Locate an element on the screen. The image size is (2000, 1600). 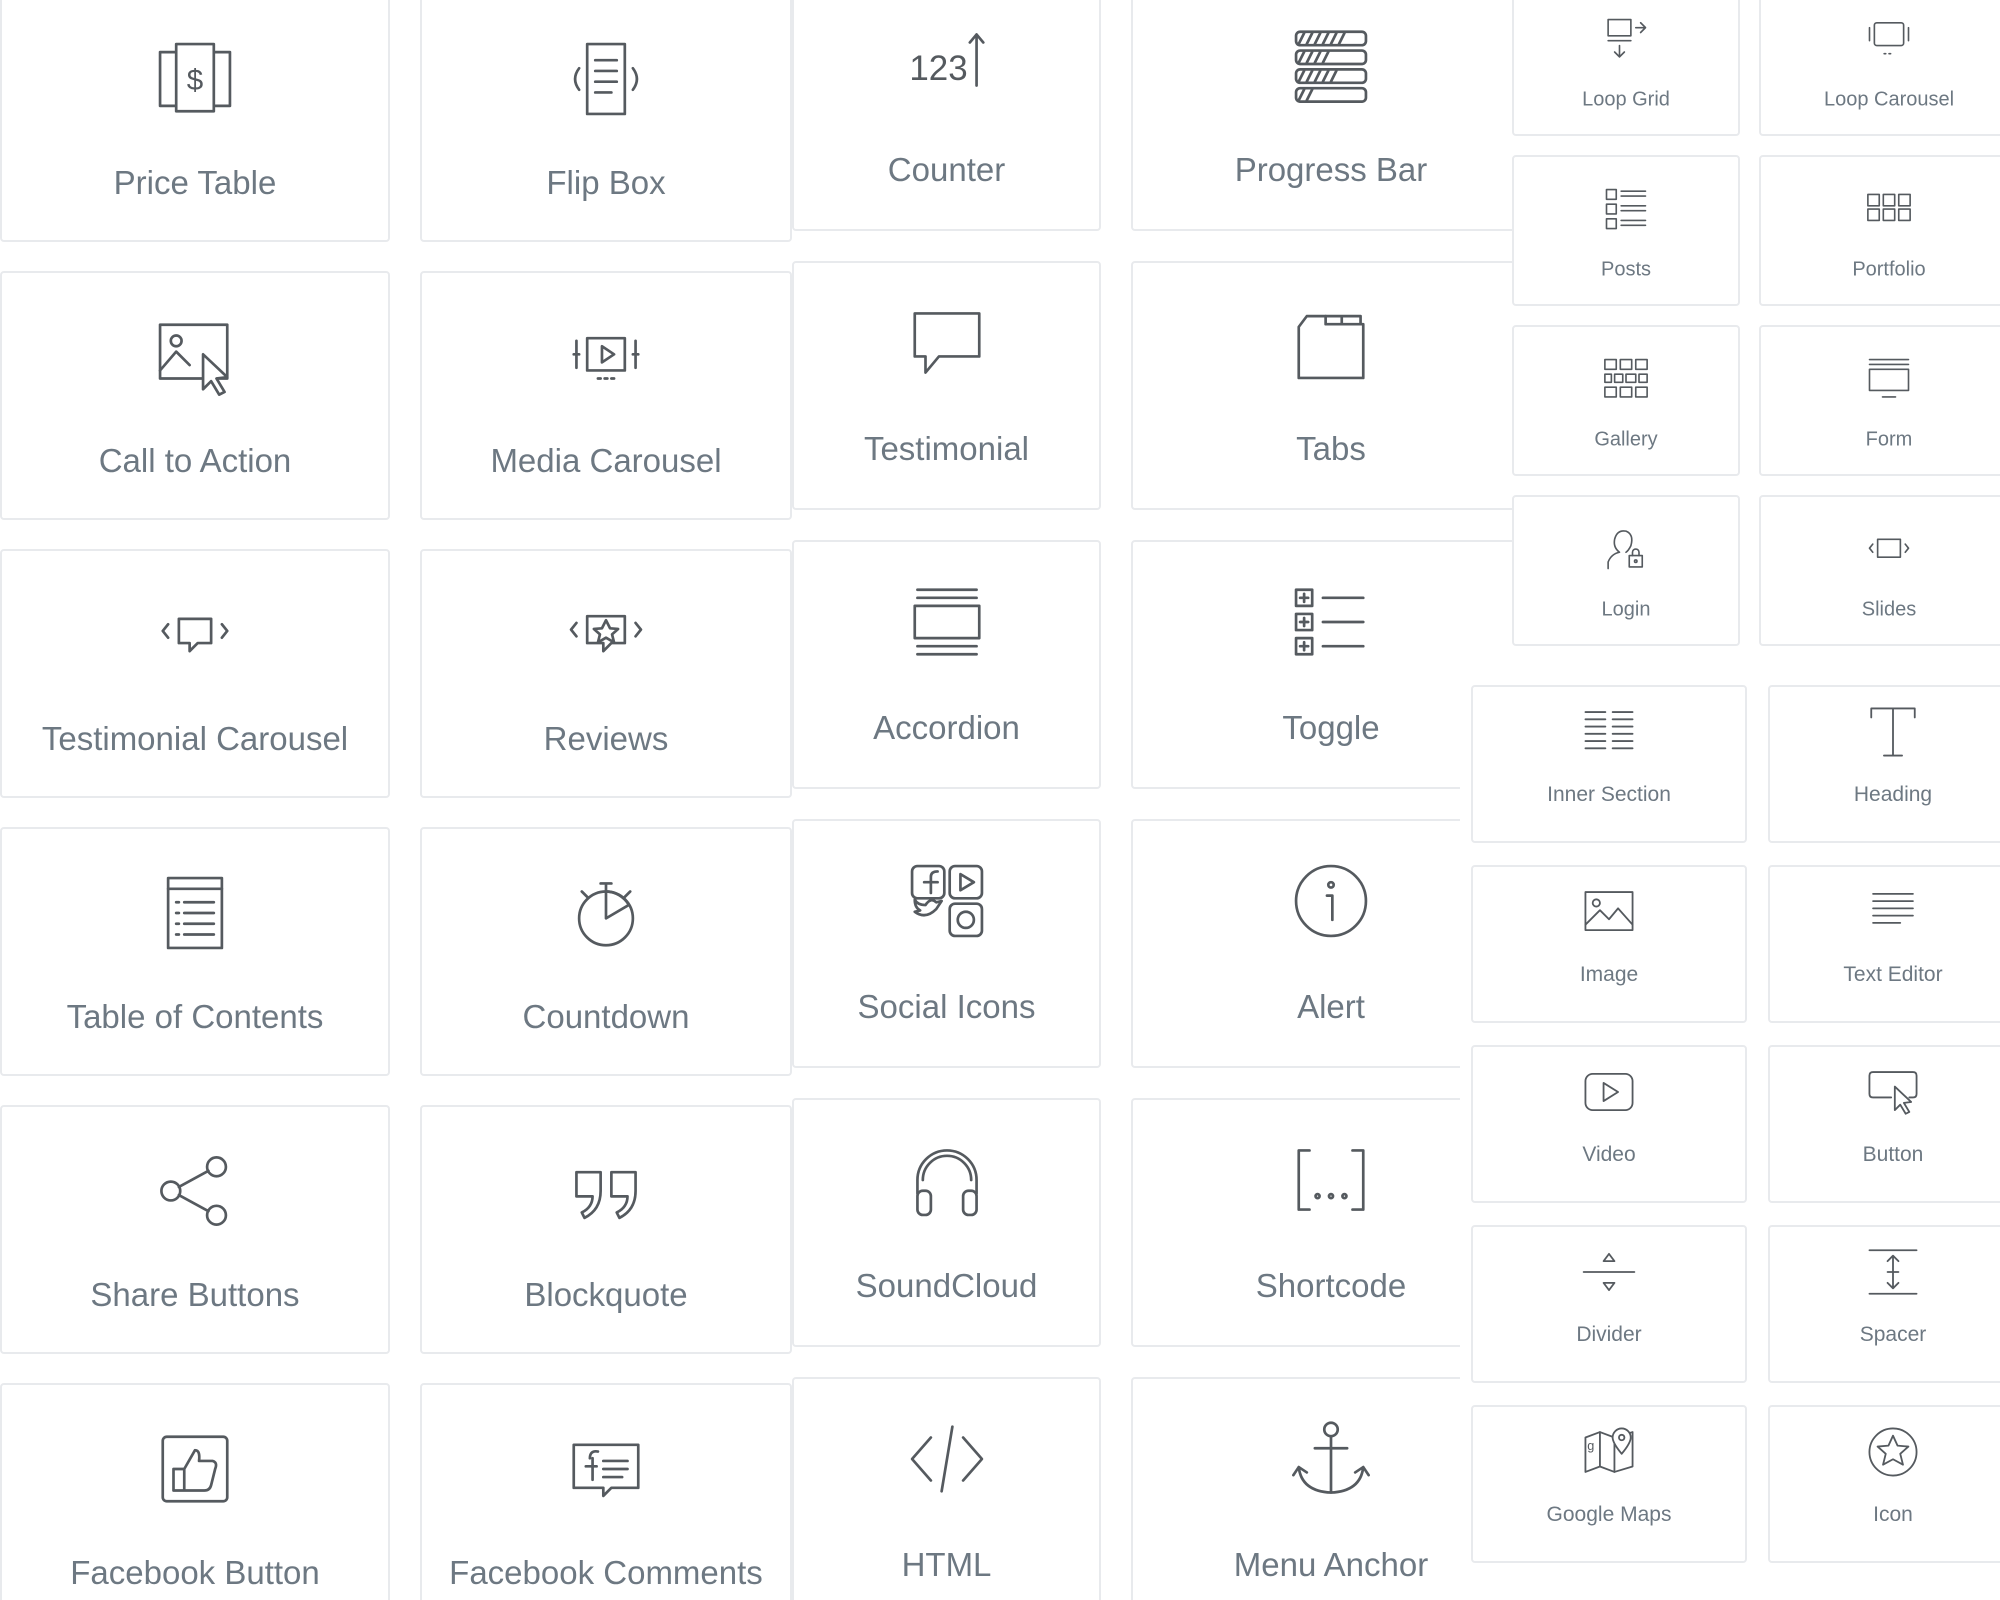
call-to-action-icon is located at coordinates (195, 357).